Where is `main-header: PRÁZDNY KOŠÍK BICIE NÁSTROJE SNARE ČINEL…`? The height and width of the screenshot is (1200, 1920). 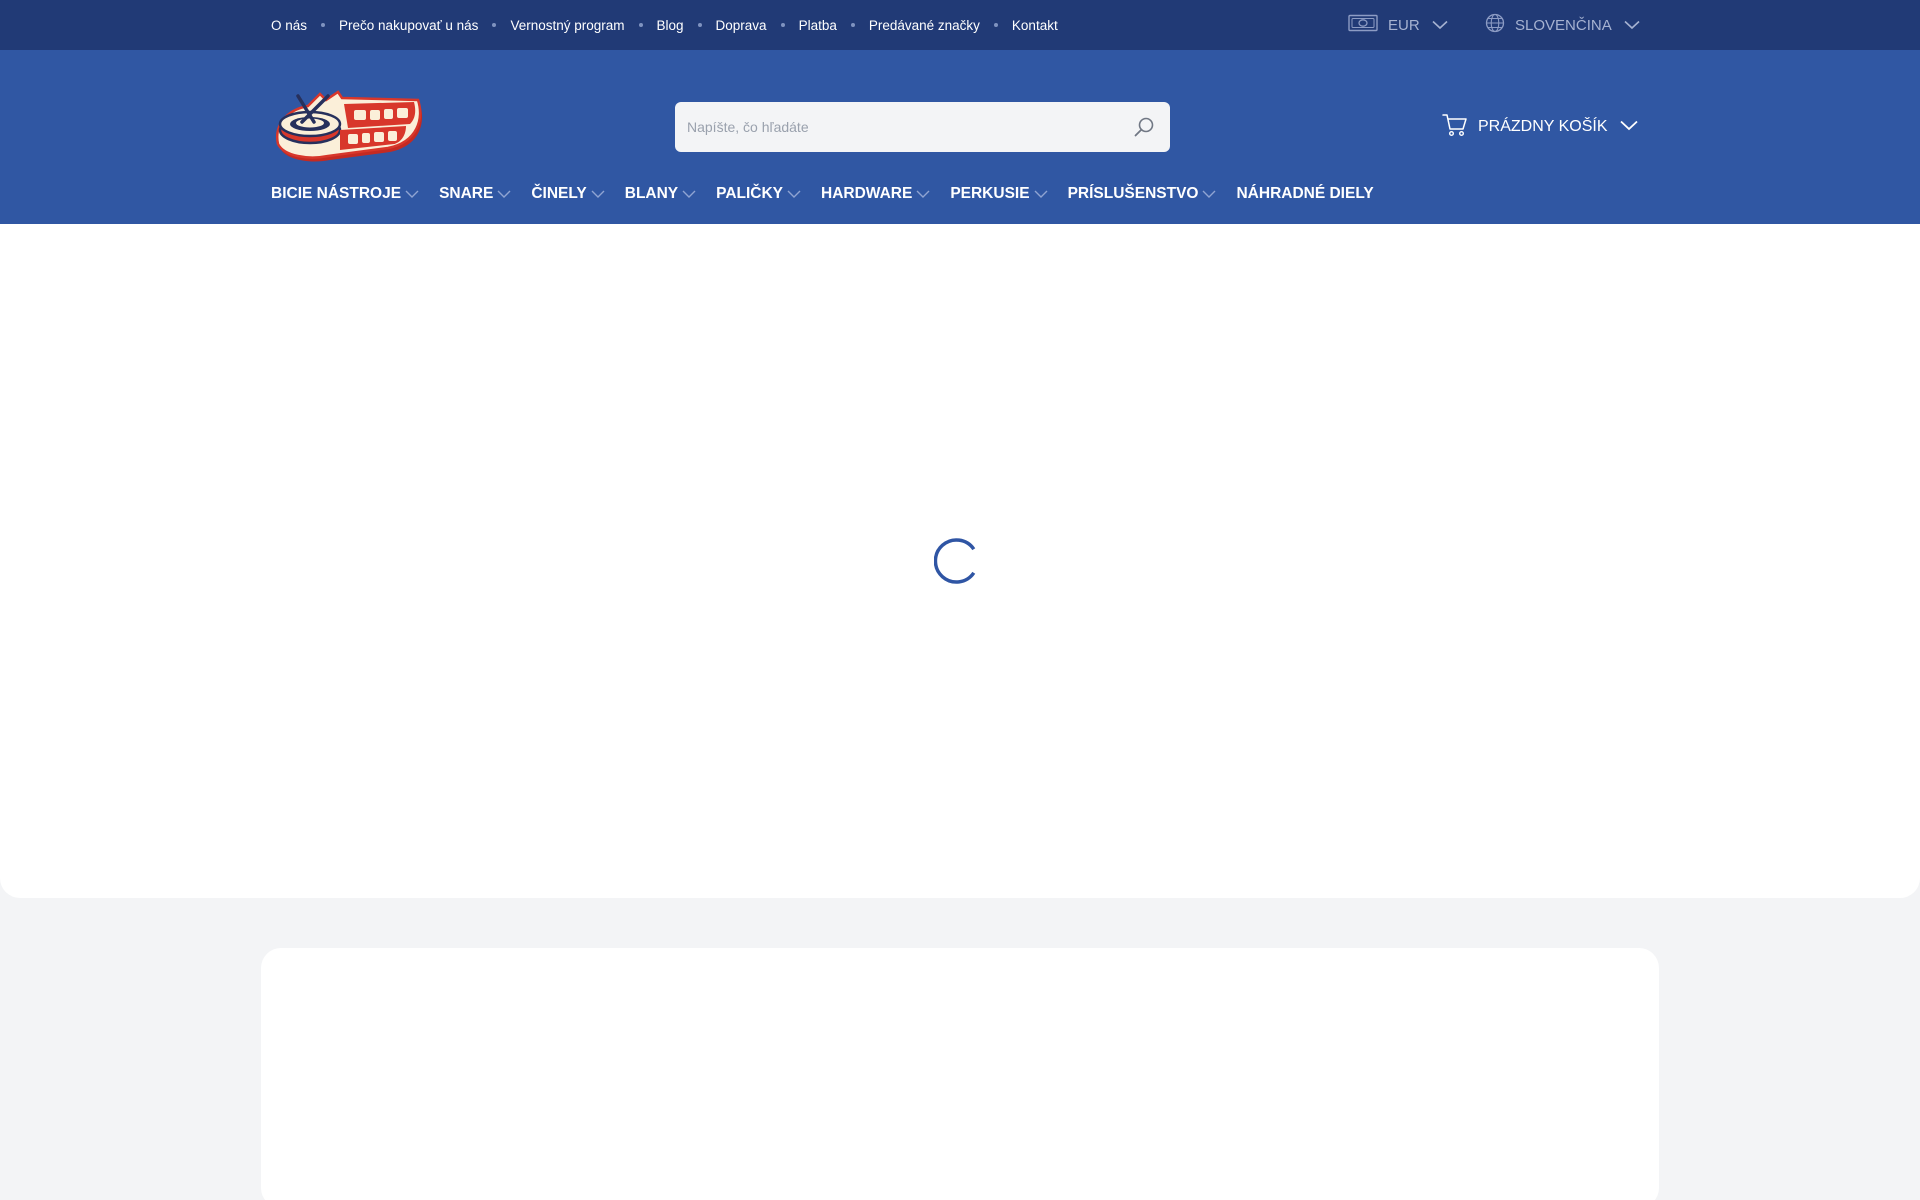 main-header: PRÁZDNY KOŠÍK BICIE NÁSTROJE SNARE ČINEL… is located at coordinates (960, 137).